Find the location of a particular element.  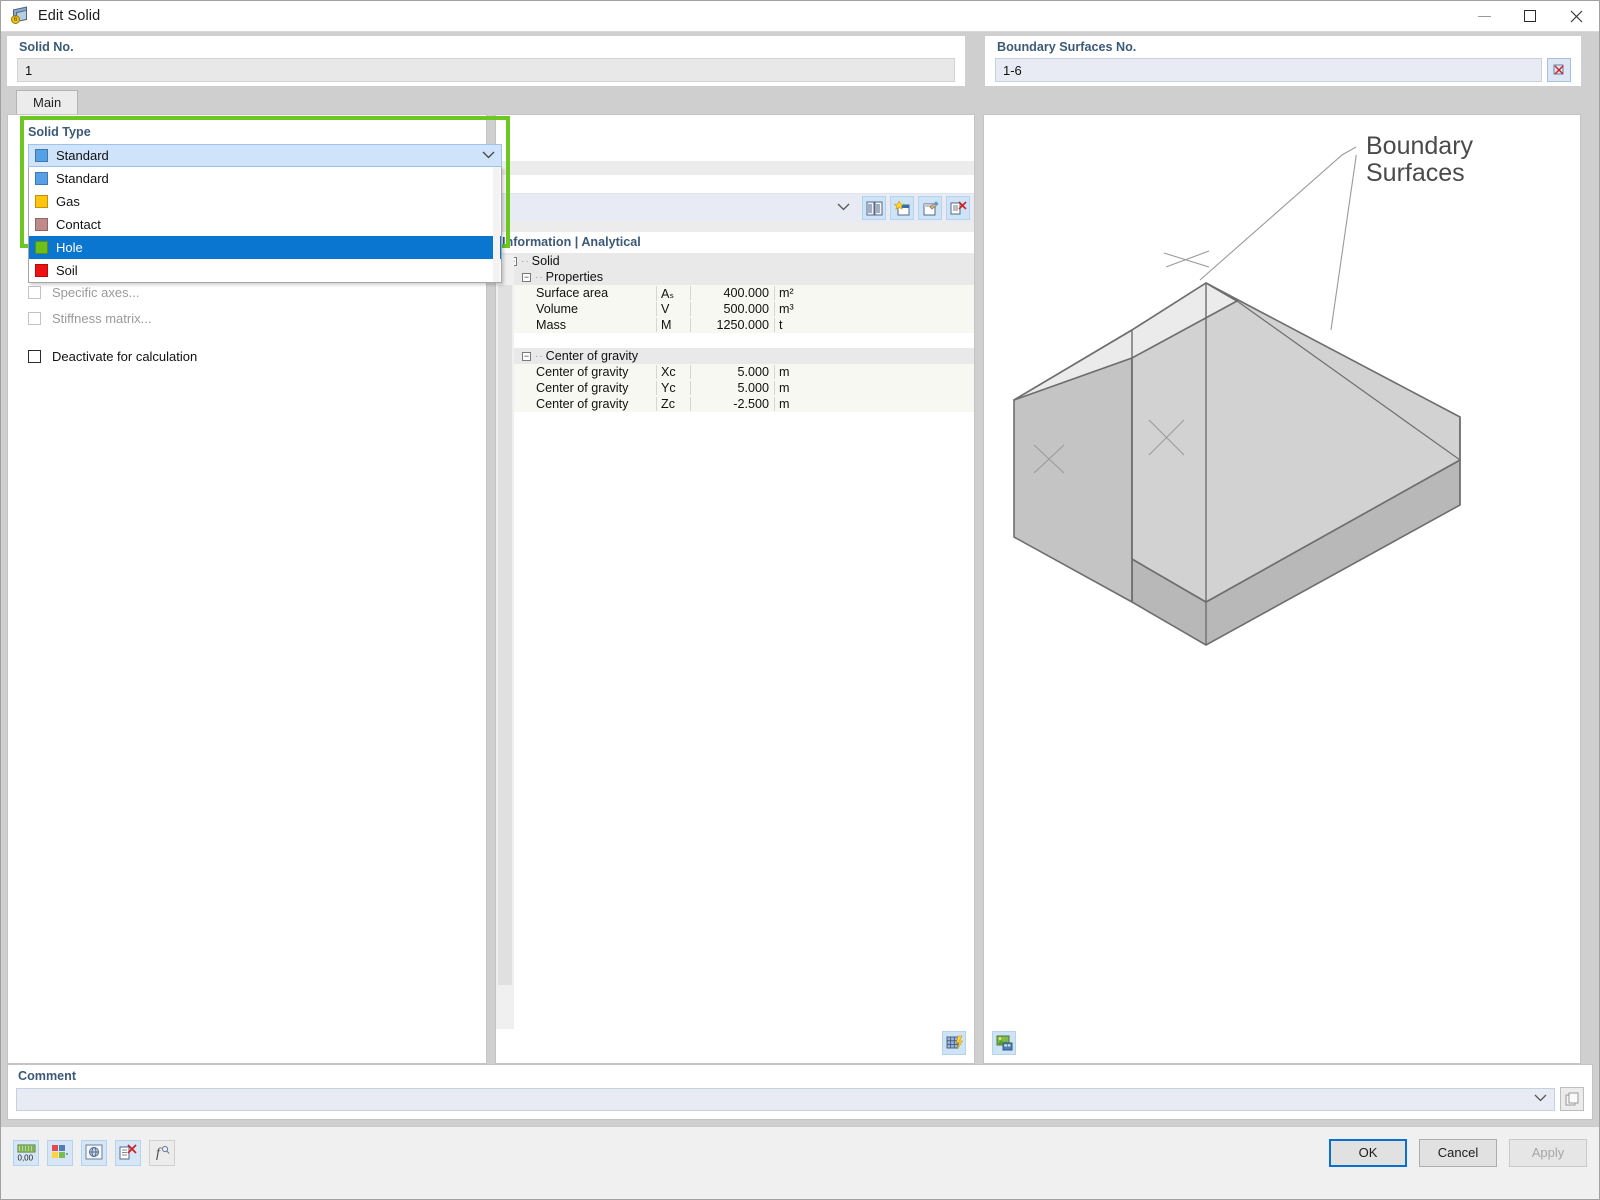

cancel-button: Cancel is located at coordinates (1458, 1152).